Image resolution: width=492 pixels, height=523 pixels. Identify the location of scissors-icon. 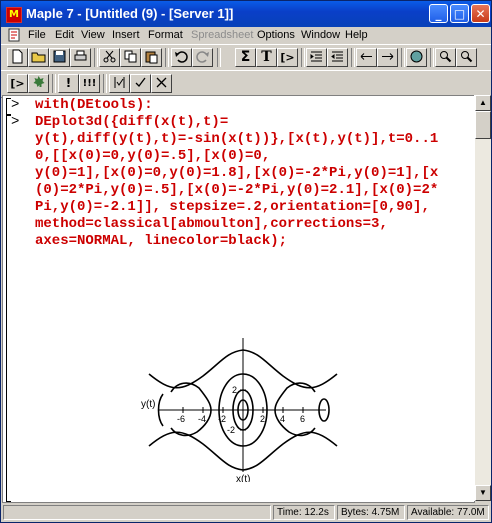
(109, 56).